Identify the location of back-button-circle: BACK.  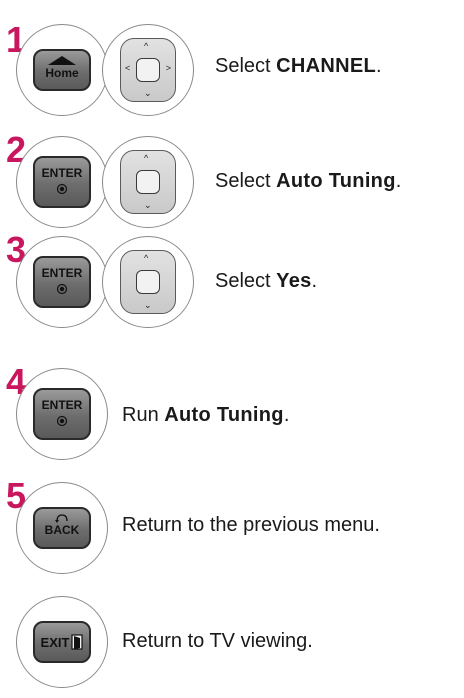
(62, 528).